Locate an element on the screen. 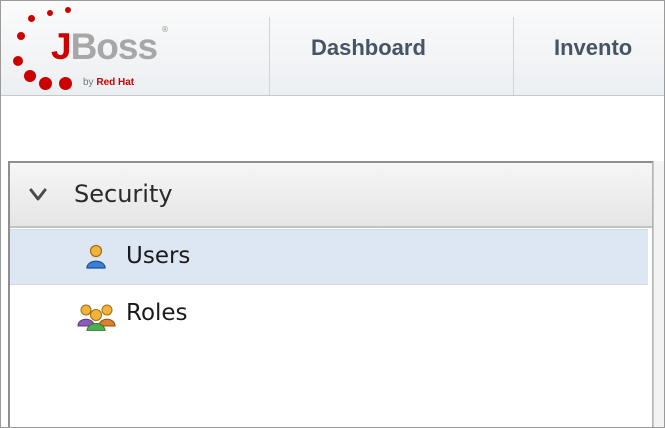  vertical-scrollbar is located at coordinates (658, 294).